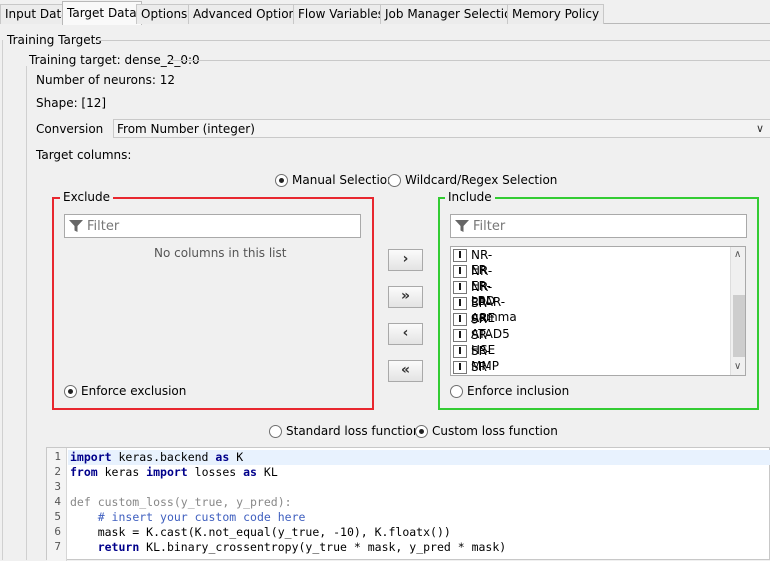 This screenshot has width=770, height=561. I want to click on shape-label: Shape: [12], so click(71, 103).